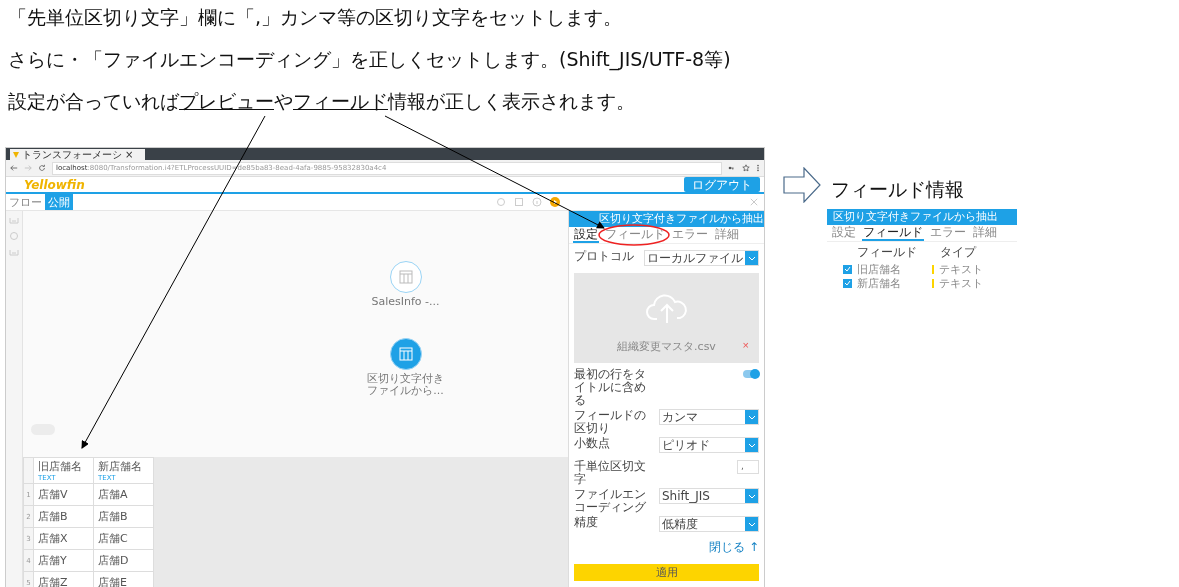 The image size is (1179, 587). What do you see at coordinates (586, 522) in the screenshot?
I see `setting-label: 精度` at bounding box center [586, 522].